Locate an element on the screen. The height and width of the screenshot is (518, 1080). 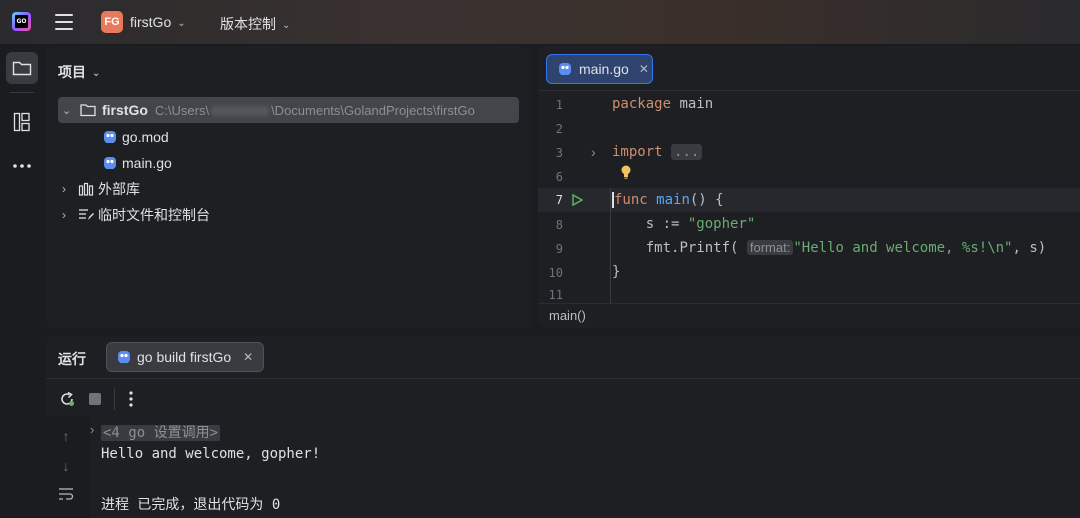
more-horizontal-icon is located at coordinates (22, 166).